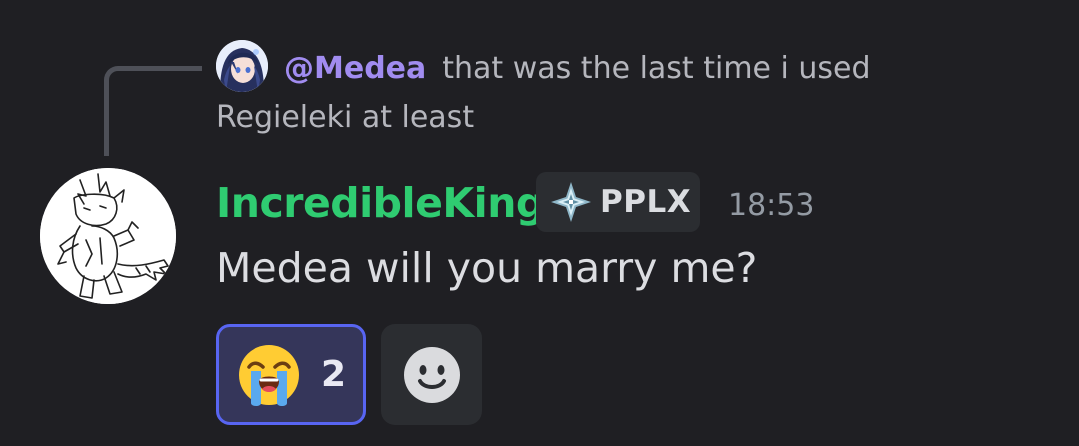 The width and height of the screenshot is (1079, 446). Describe the element at coordinates (656, 68) in the screenshot. I see `reply-text: that was the last time i used` at that location.